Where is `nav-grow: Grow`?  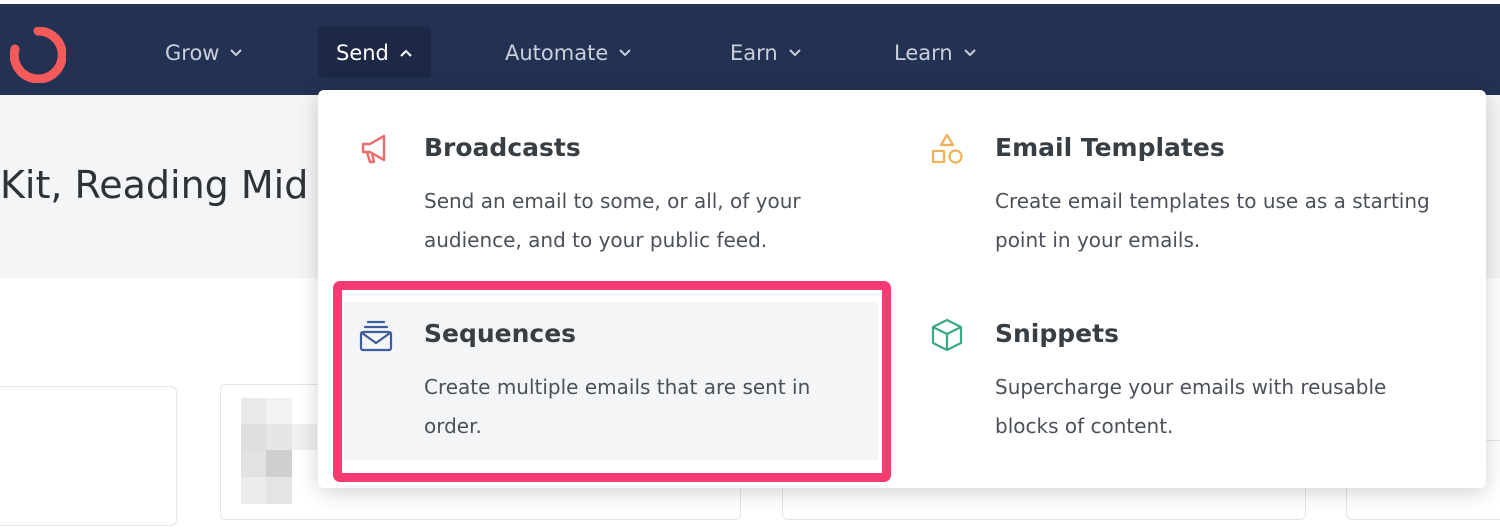
nav-grow: Grow is located at coordinates (204, 52).